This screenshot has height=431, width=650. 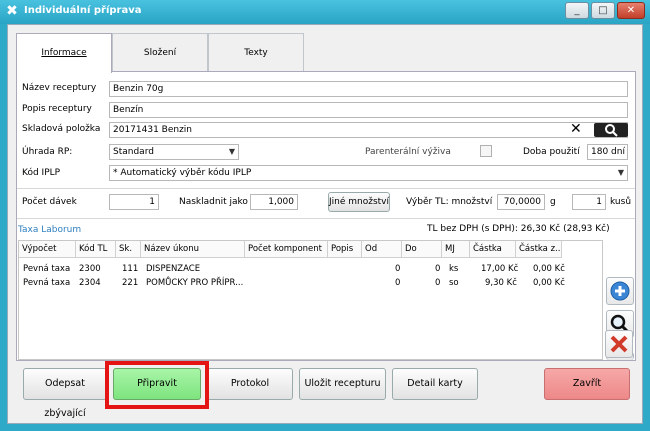 I want to click on tab-label: Složení, so click(x=160, y=53).